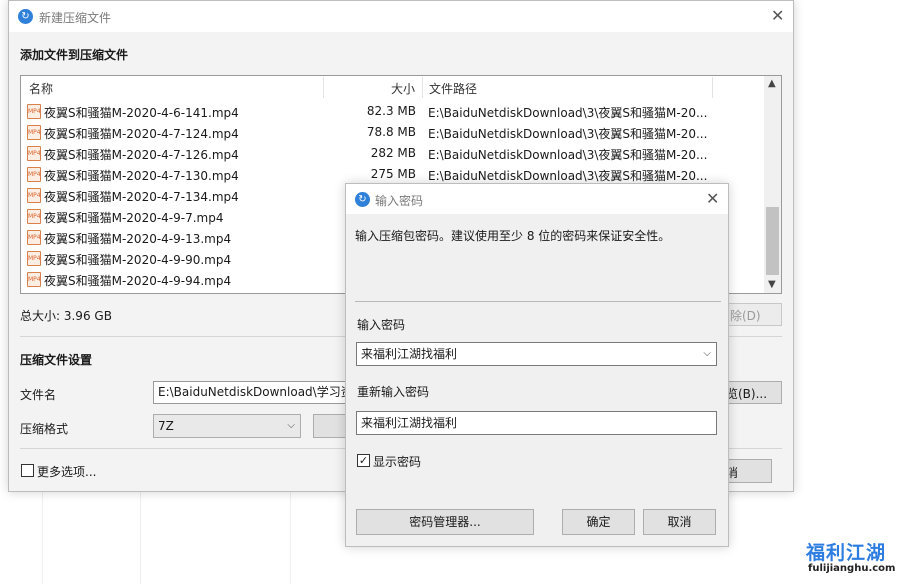  I want to click on scroll-up-arrow-icon: ▲, so click(772, 83).